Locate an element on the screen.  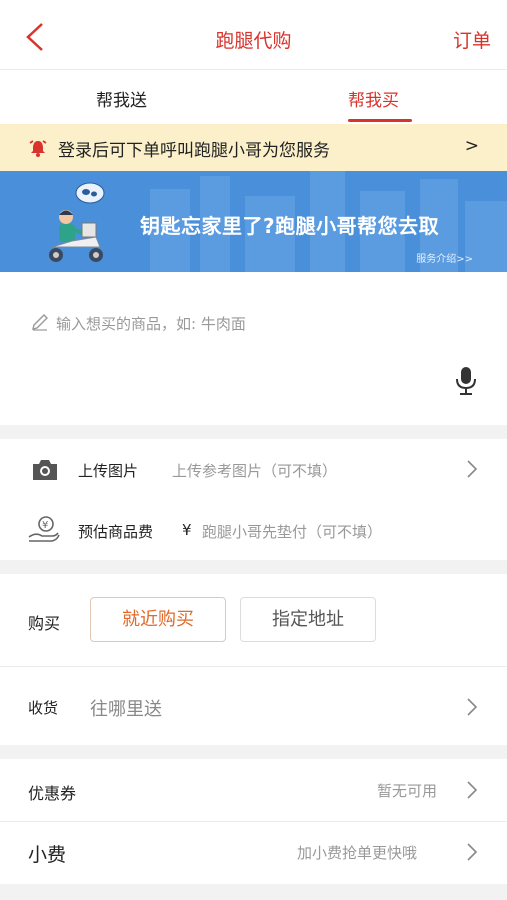
goods-input-placeholder: 输入想买的商品，如: 牛肉面 is located at coordinates (151, 323).